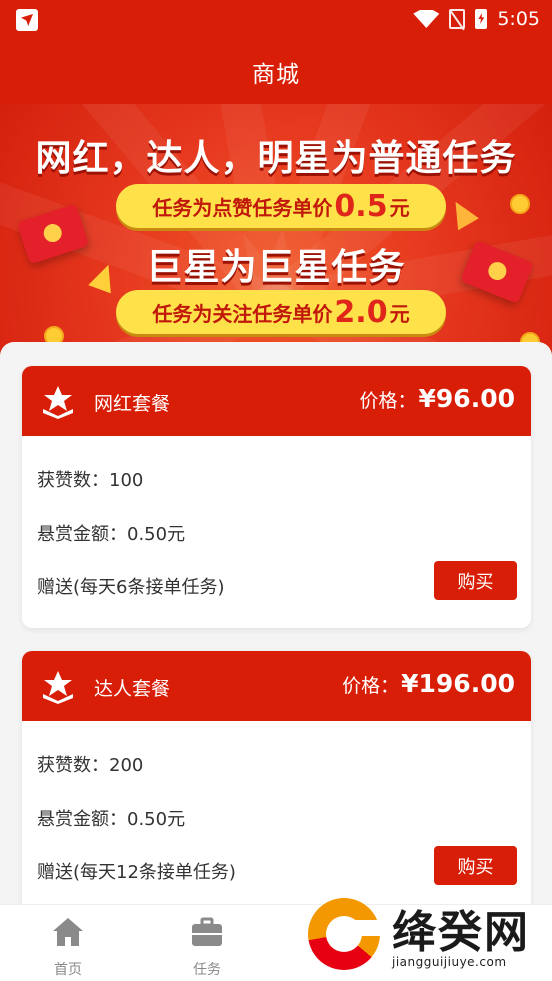 Image resolution: width=552 pixels, height=981 pixels. Describe the element at coordinates (276, 75) in the screenshot. I see `page-title: 商城` at that location.